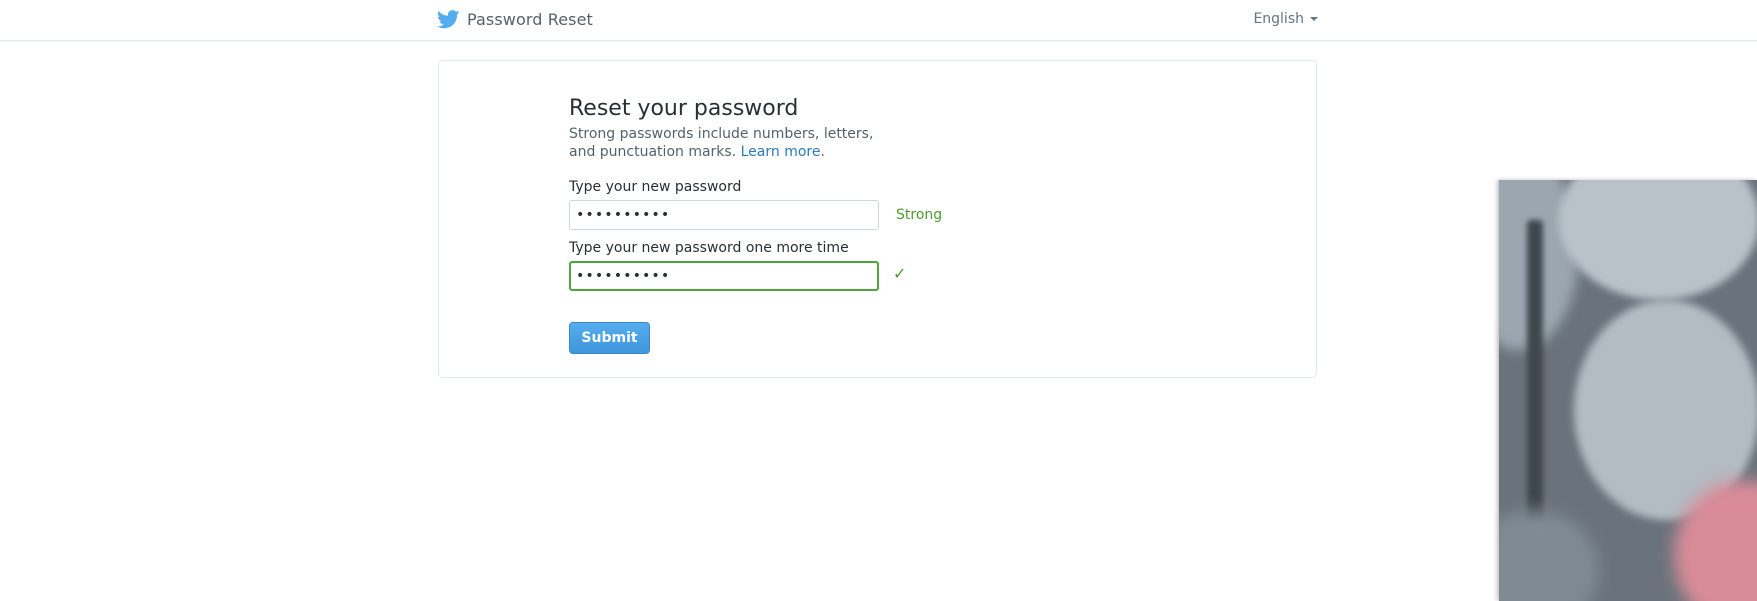 The height and width of the screenshot is (601, 1757). Describe the element at coordinates (724, 215) in the screenshot. I see `new-password-input` at that location.